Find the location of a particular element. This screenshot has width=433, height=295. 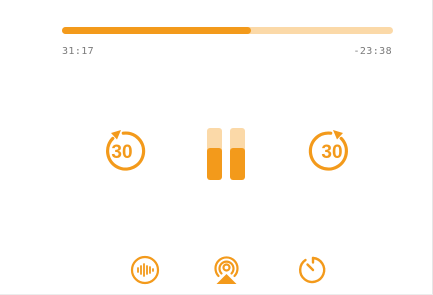

airplay-button is located at coordinates (226, 270).